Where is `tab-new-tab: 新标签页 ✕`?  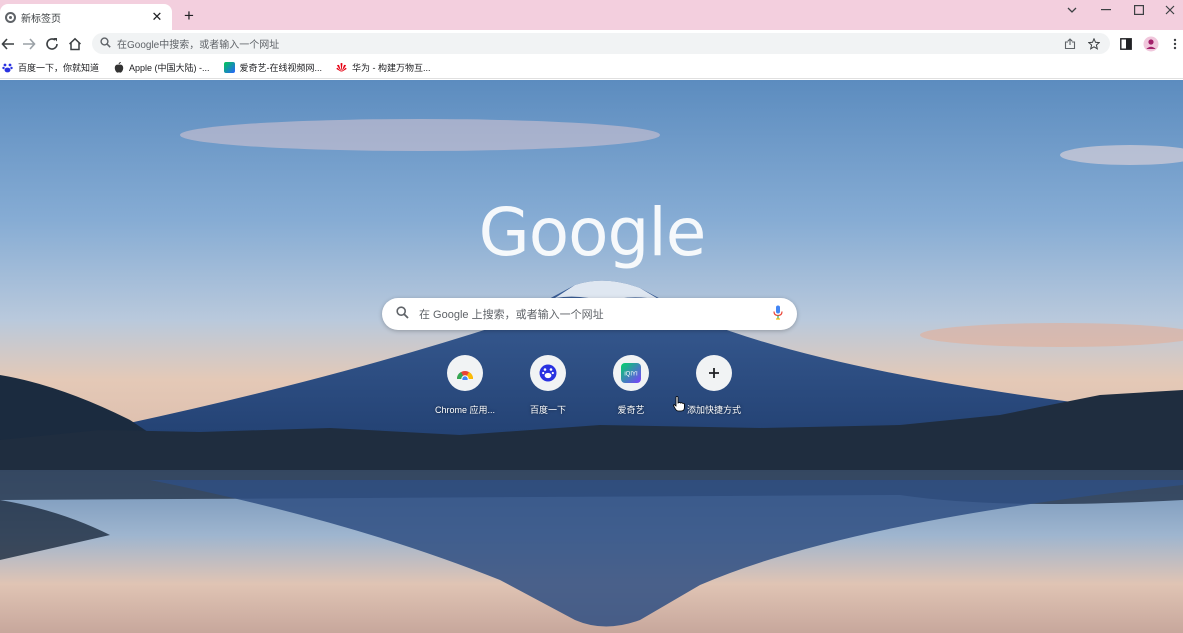 tab-new-tab: 新标签页 ✕ is located at coordinates (86, 17).